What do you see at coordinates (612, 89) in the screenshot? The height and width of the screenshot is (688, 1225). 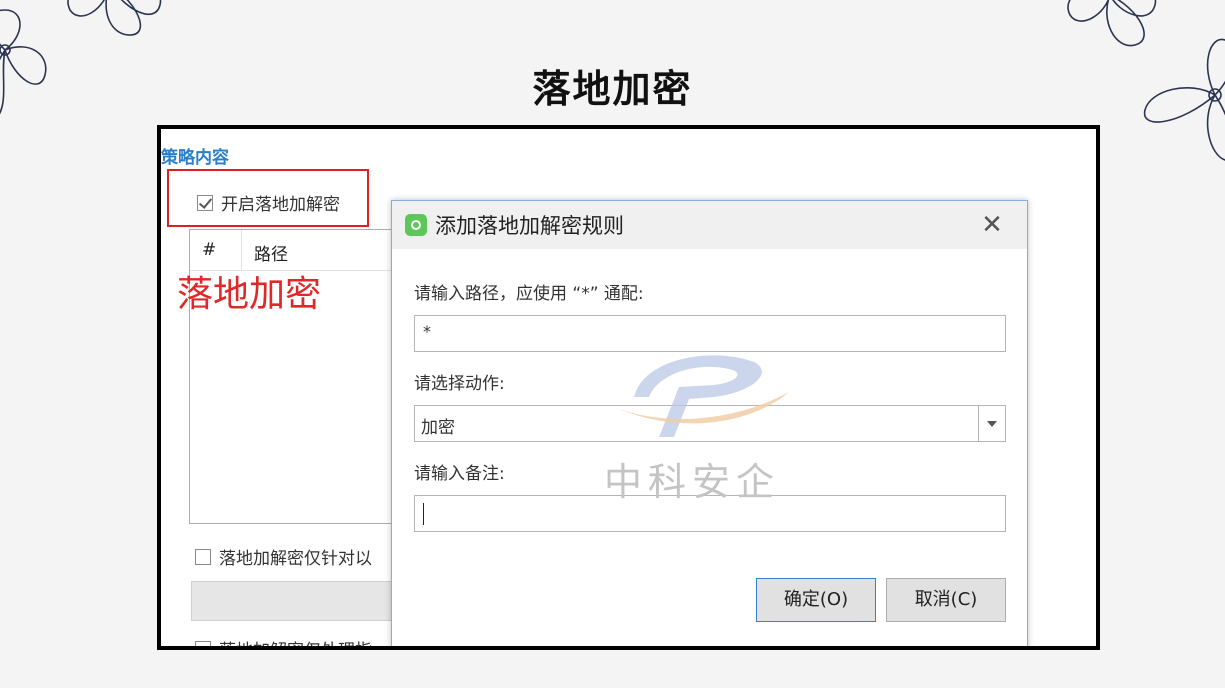 I see `page-title: 落地加密` at bounding box center [612, 89].